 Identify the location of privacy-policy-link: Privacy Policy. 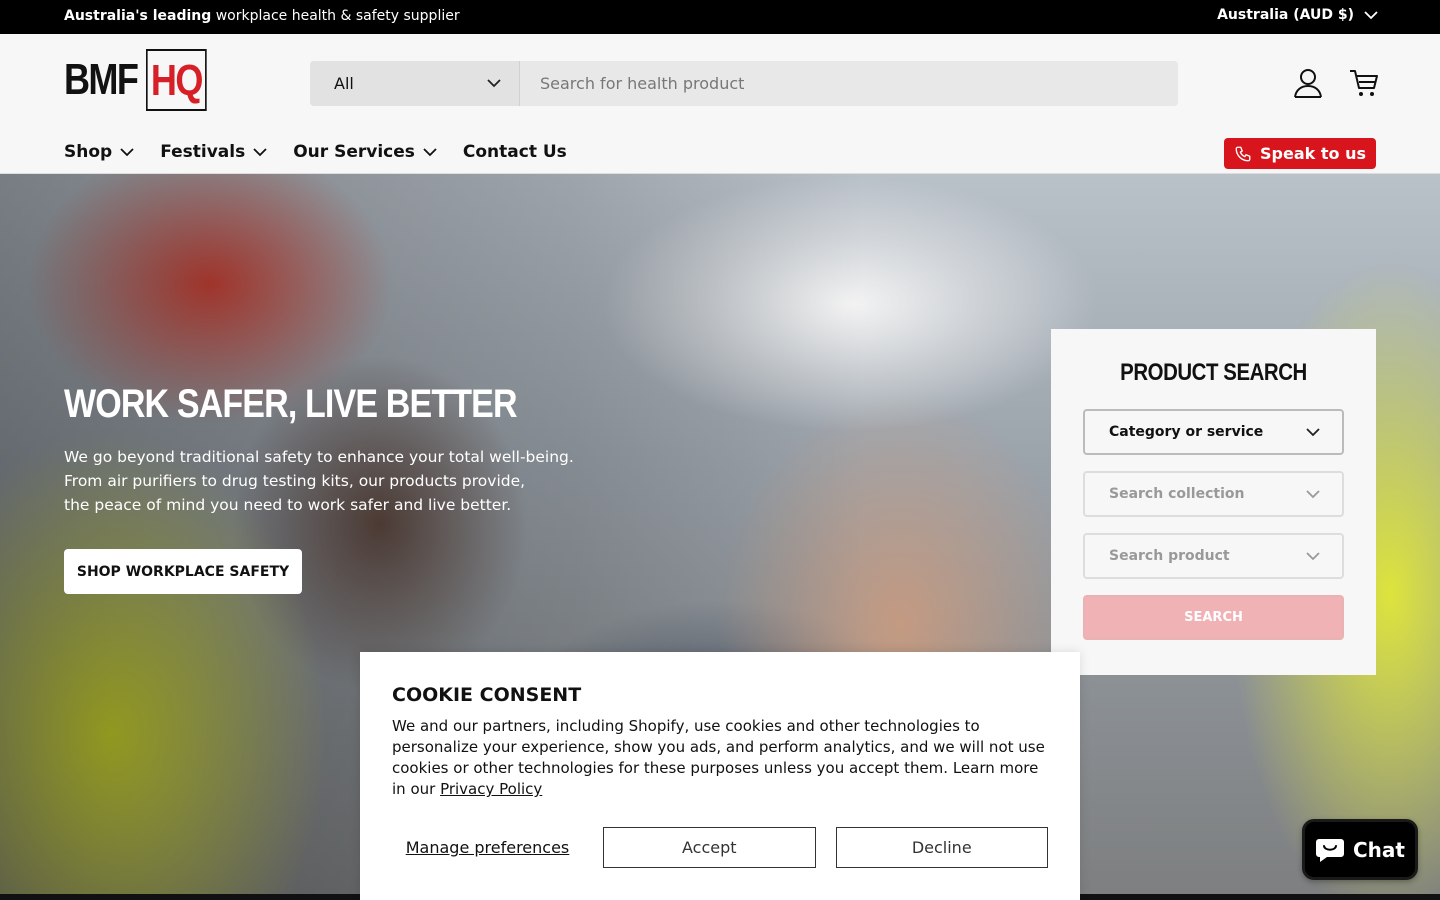
(491, 789).